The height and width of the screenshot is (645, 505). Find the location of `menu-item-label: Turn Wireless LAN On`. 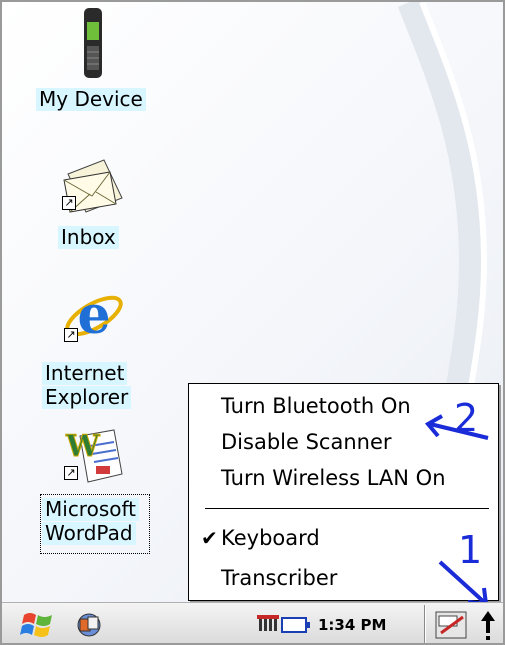

menu-item-label: Turn Wireless LAN On is located at coordinates (333, 478).